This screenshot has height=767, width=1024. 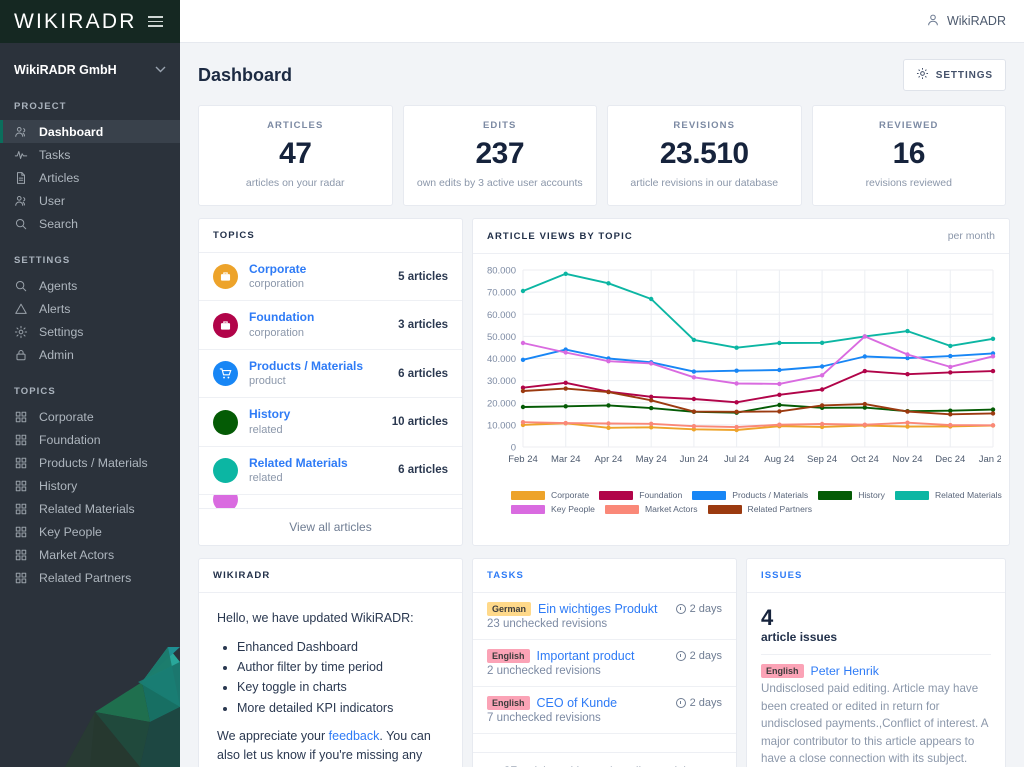 What do you see at coordinates (602, 21) in the screenshot?
I see `topbar: WikiRADR` at bounding box center [602, 21].